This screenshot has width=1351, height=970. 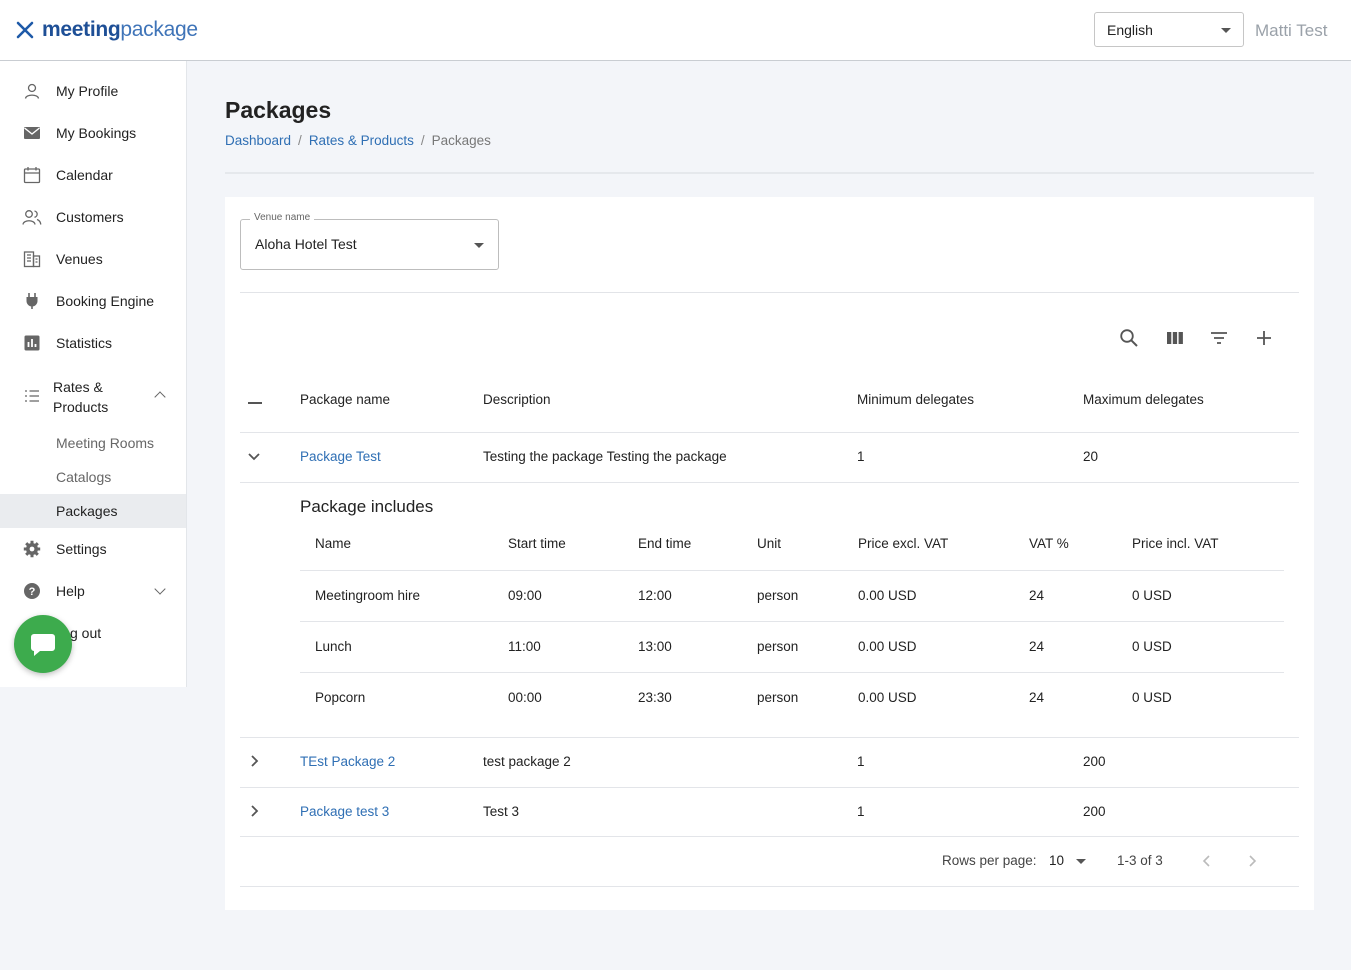 I want to click on sidebar-subitem-label: Packages, so click(x=87, y=511).